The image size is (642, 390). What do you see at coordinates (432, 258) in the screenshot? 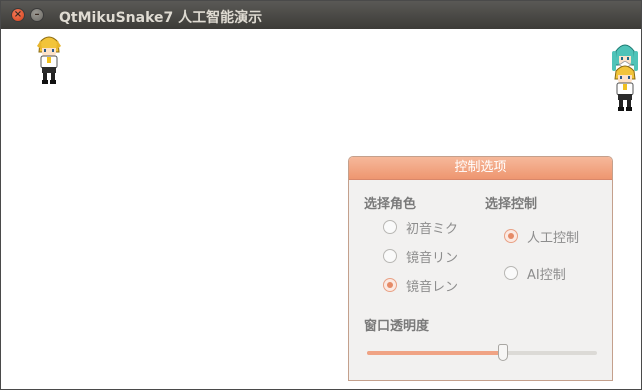
I see `radio-label: 镜音リン` at bounding box center [432, 258].